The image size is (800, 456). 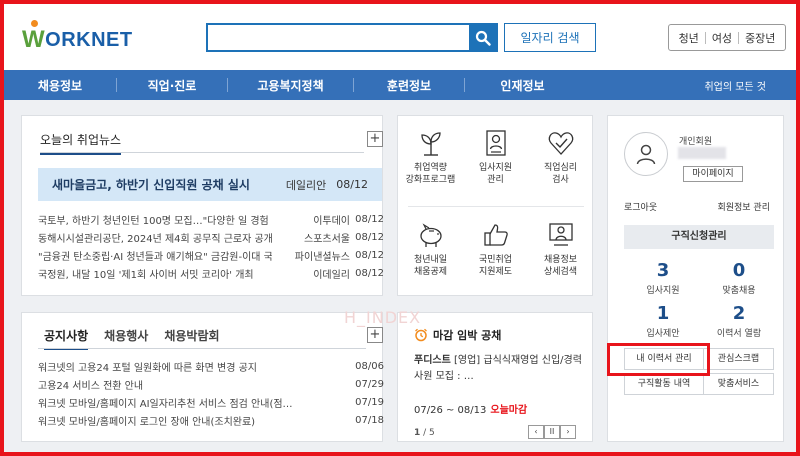 I want to click on quick-menu-item: 취업역량 강화프로그램, so click(x=430, y=157).